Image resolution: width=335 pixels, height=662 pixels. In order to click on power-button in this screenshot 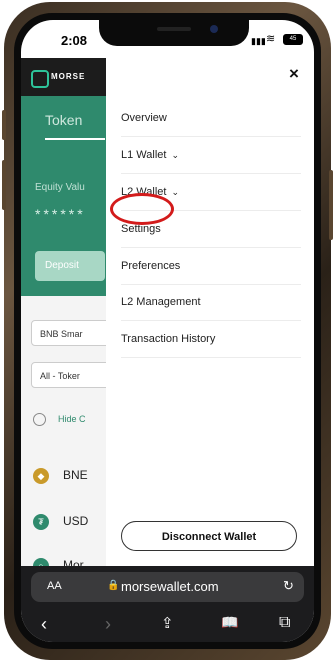, I will do `click(331, 205)`.